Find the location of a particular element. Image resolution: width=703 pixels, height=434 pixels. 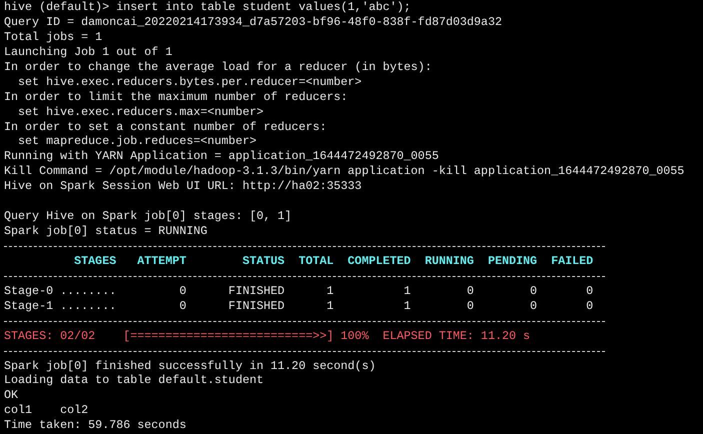

terminal-line: Spark job[0] status = RUNNING is located at coordinates (106, 231).